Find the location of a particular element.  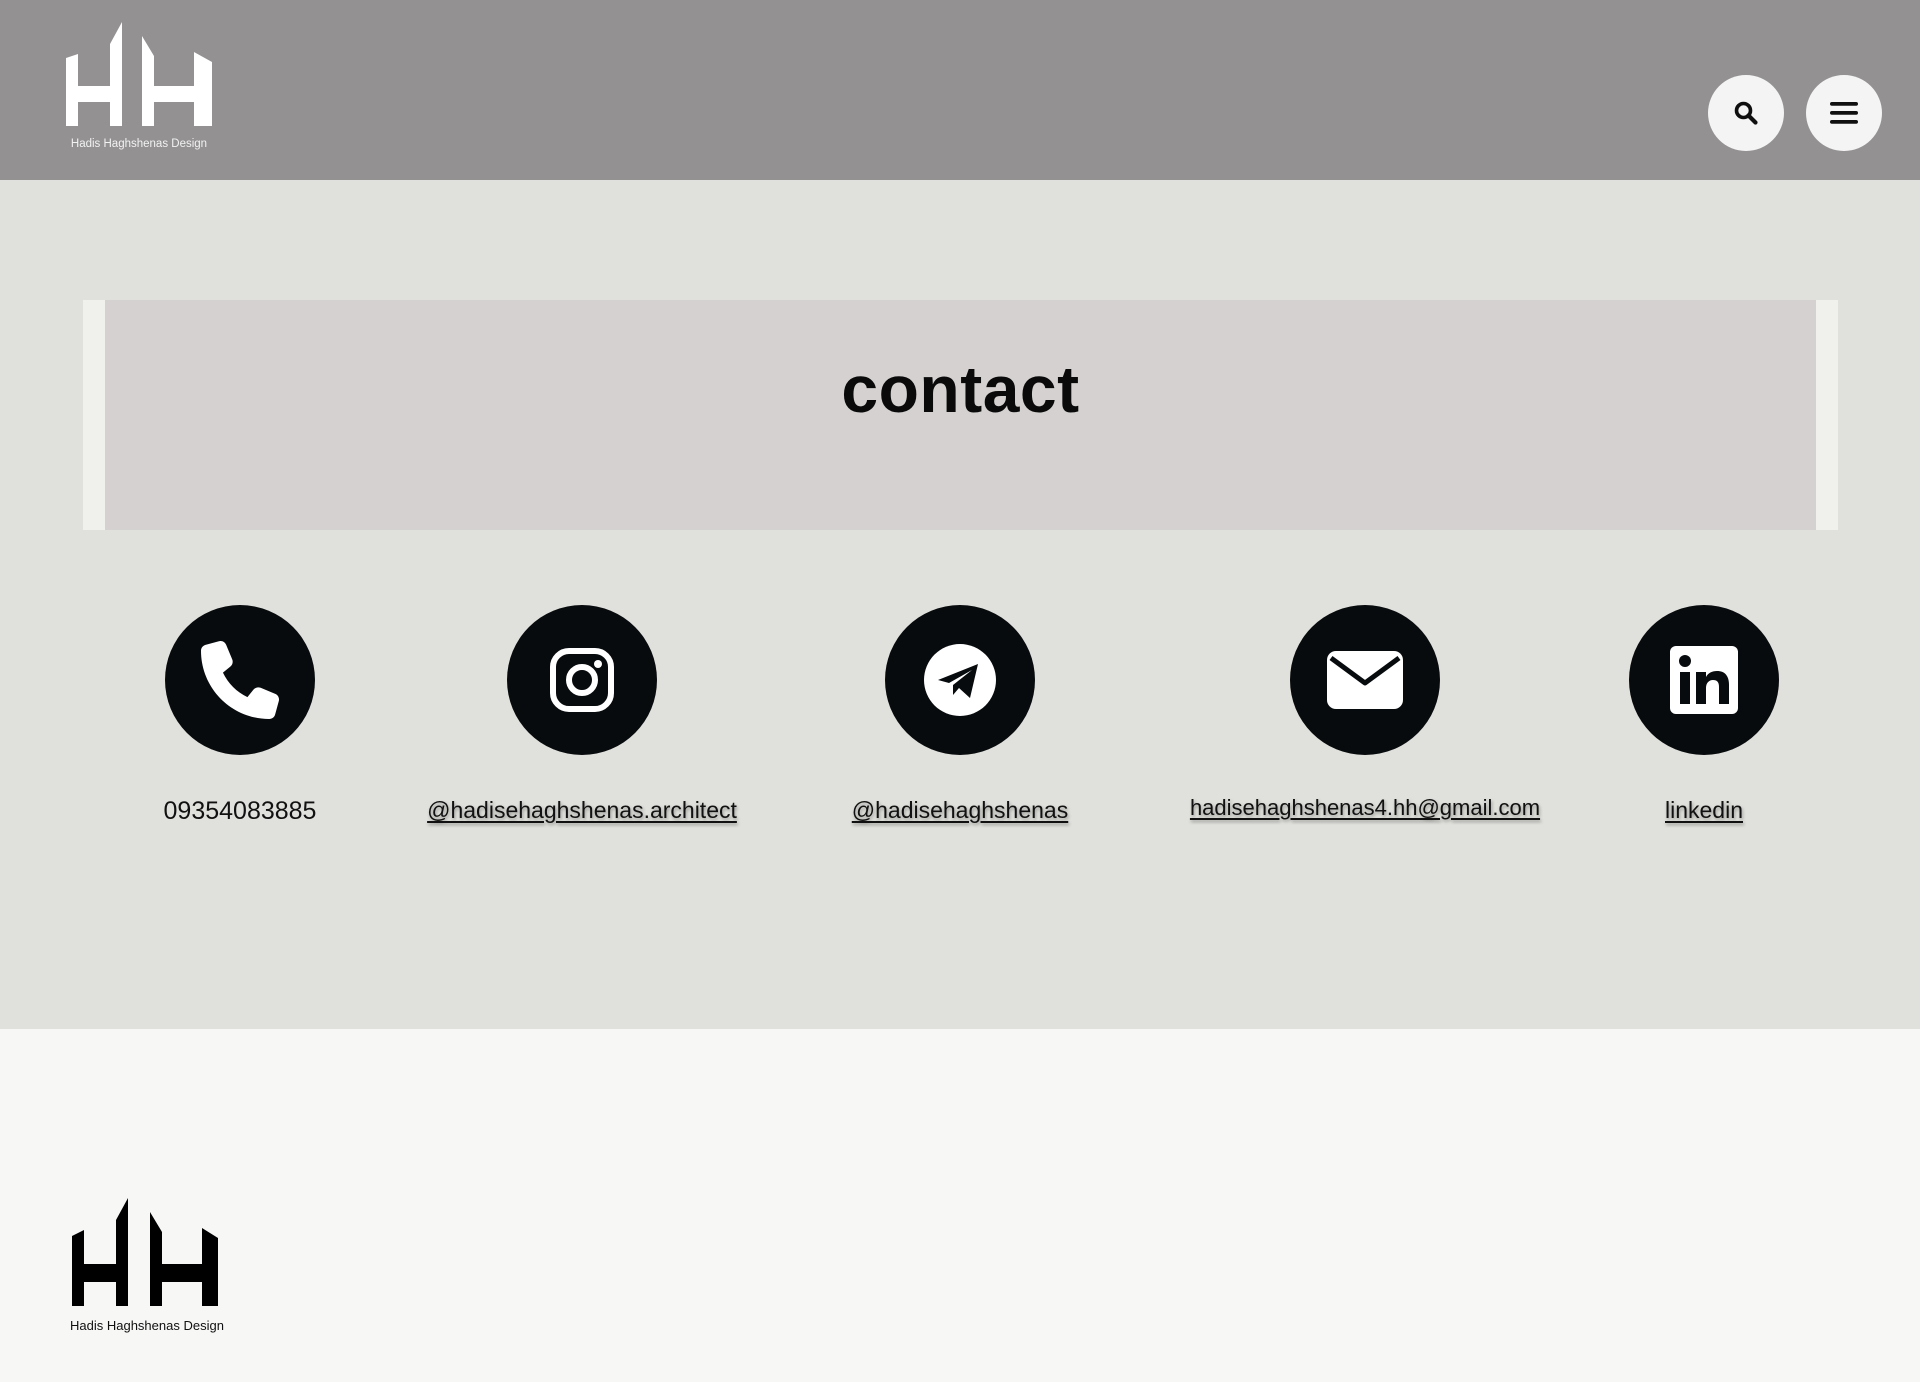

phone-icon is located at coordinates (240, 680).